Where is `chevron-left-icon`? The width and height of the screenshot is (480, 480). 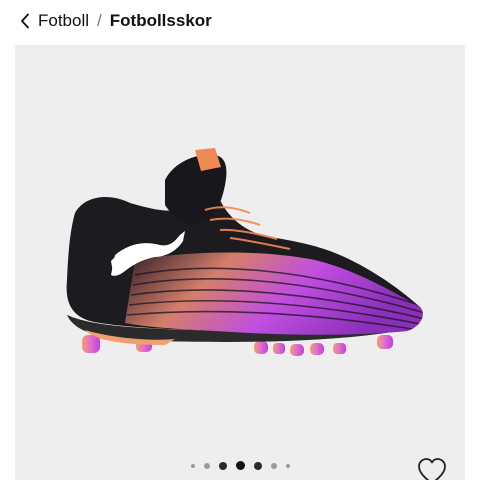
chevron-left-icon is located at coordinates (25, 21).